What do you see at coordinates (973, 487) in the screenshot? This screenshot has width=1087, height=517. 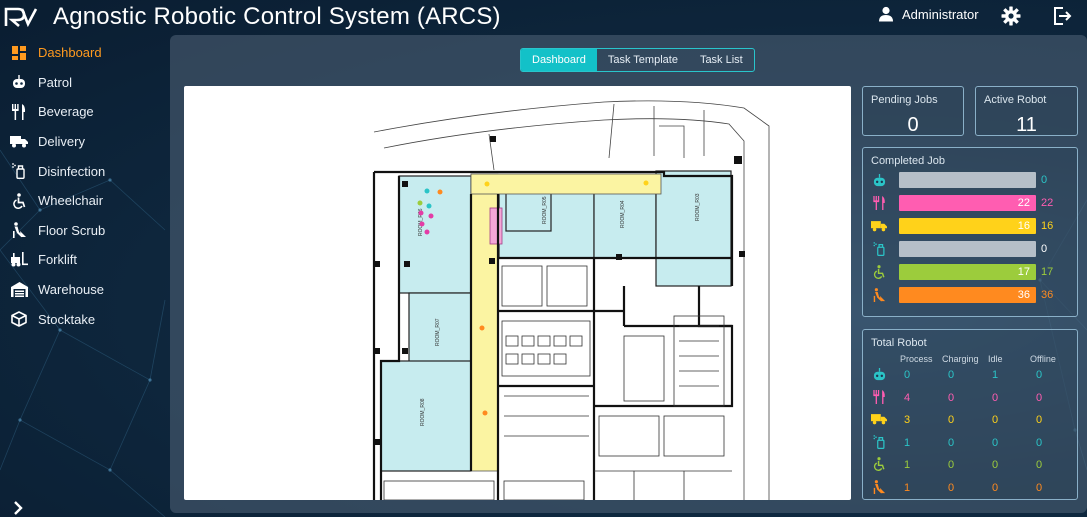 I see `total-robot-row-floor-scrub: 1 0 0 0` at bounding box center [973, 487].